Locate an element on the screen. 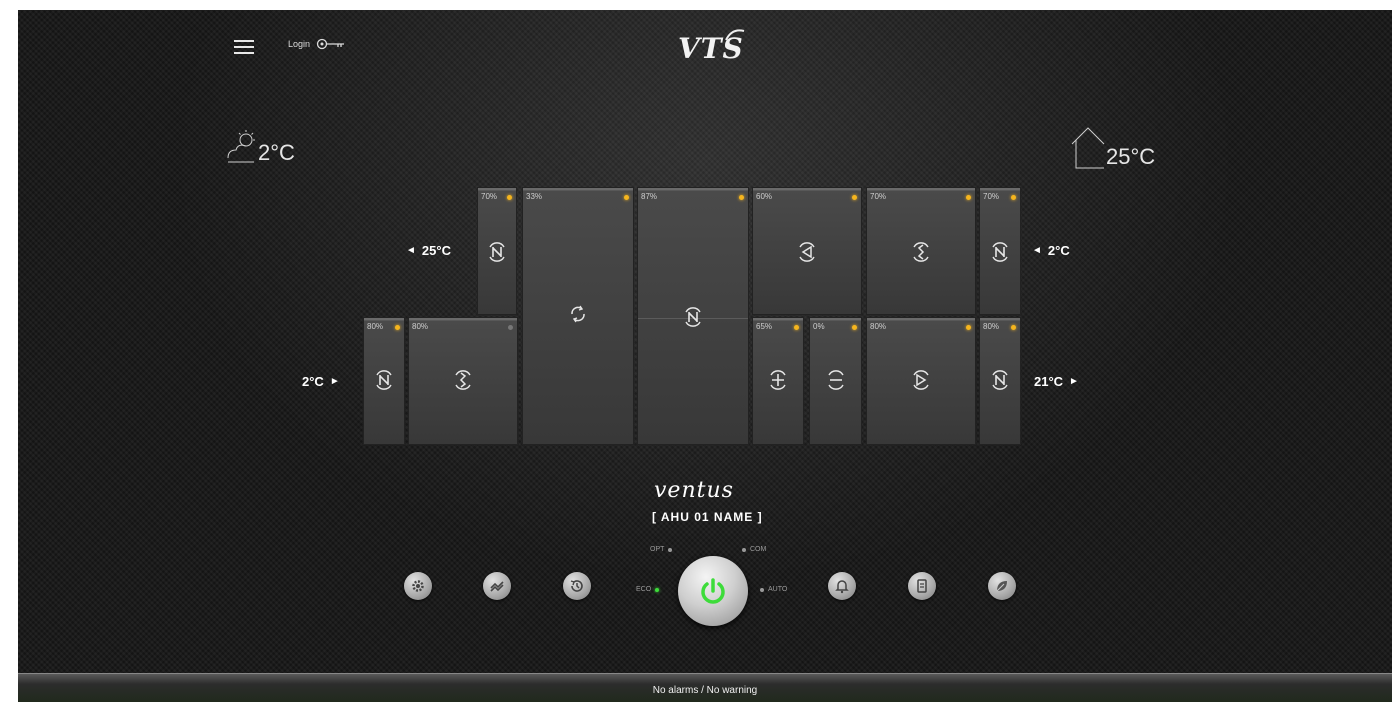 Image resolution: width=1392 pixels, height=702 pixels. tile-mixing-damper: 87% is located at coordinates (693, 316).